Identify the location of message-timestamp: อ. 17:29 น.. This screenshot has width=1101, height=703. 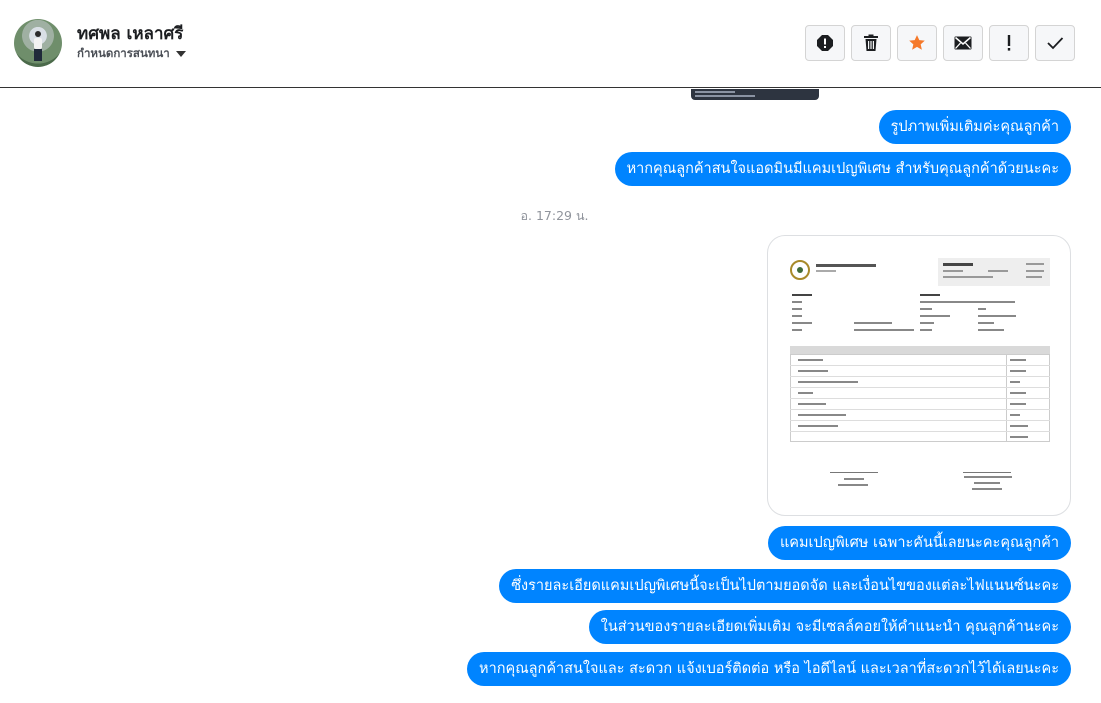
(550, 216).